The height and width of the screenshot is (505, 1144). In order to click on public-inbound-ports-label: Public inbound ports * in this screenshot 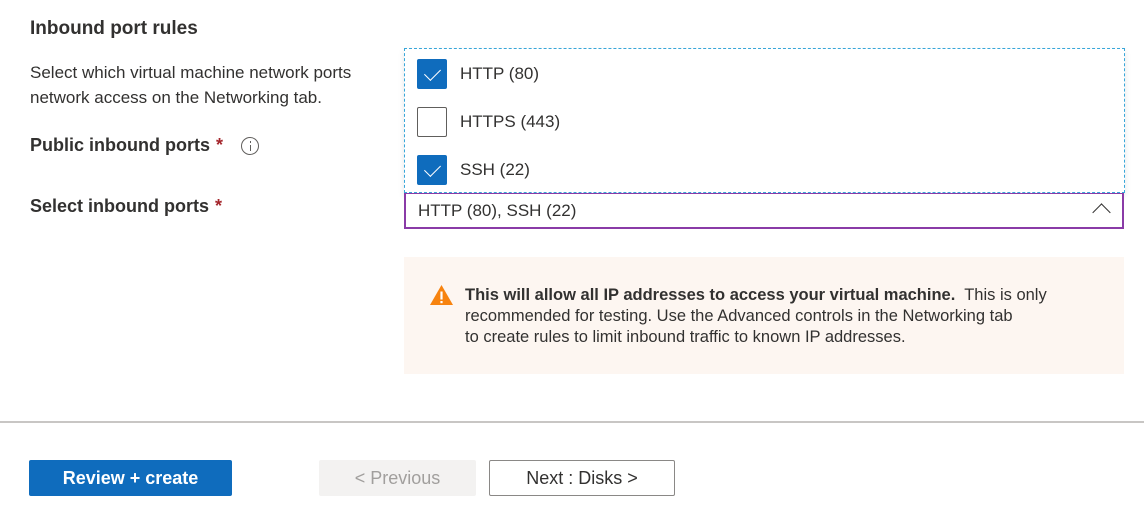, I will do `click(144, 145)`.